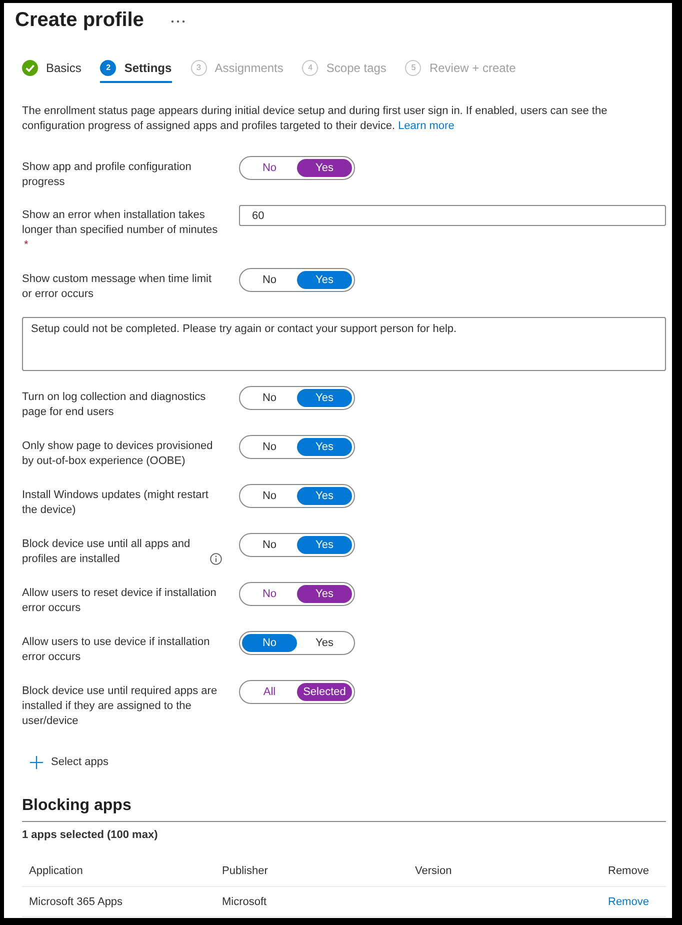 The image size is (682, 925). Describe the element at coordinates (25, 245) in the screenshot. I see `required-mark: *` at that location.